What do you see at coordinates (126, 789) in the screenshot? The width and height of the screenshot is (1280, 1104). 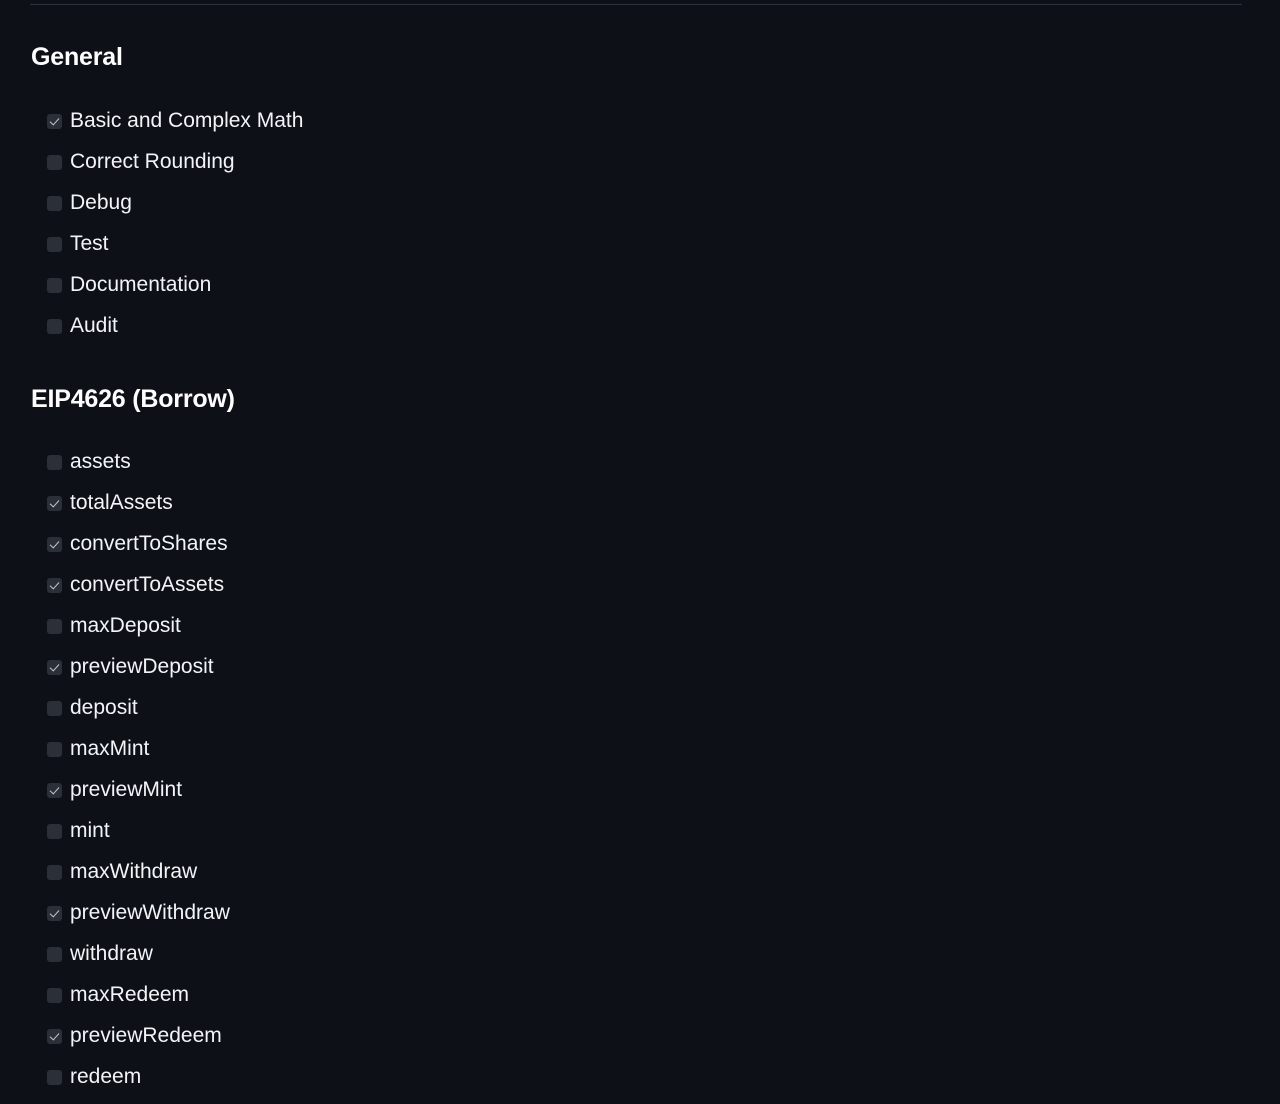 I see `checkbox-label: previewMint` at bounding box center [126, 789].